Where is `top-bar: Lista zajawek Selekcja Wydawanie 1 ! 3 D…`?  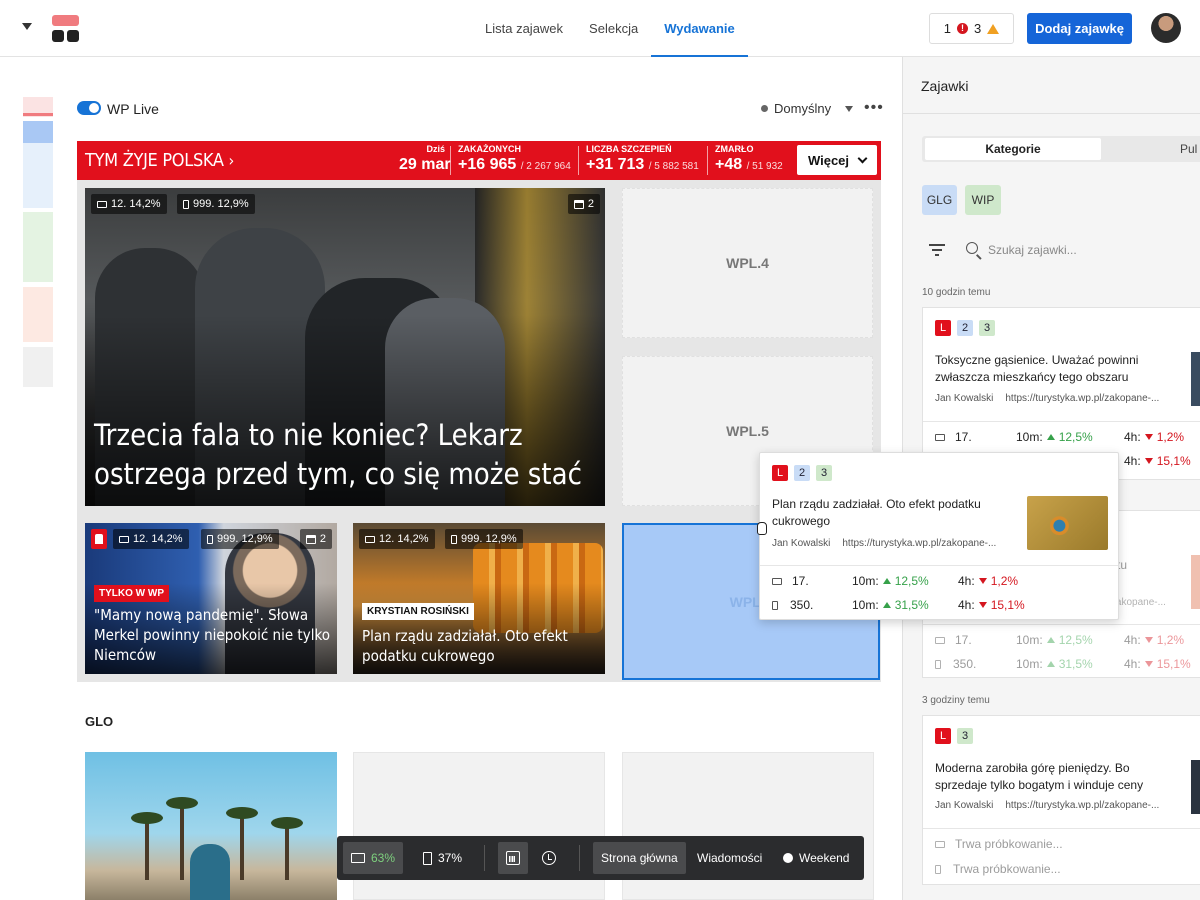 top-bar: Lista zajawek Selekcja Wydawanie 1 ! 3 D… is located at coordinates (600, 28).